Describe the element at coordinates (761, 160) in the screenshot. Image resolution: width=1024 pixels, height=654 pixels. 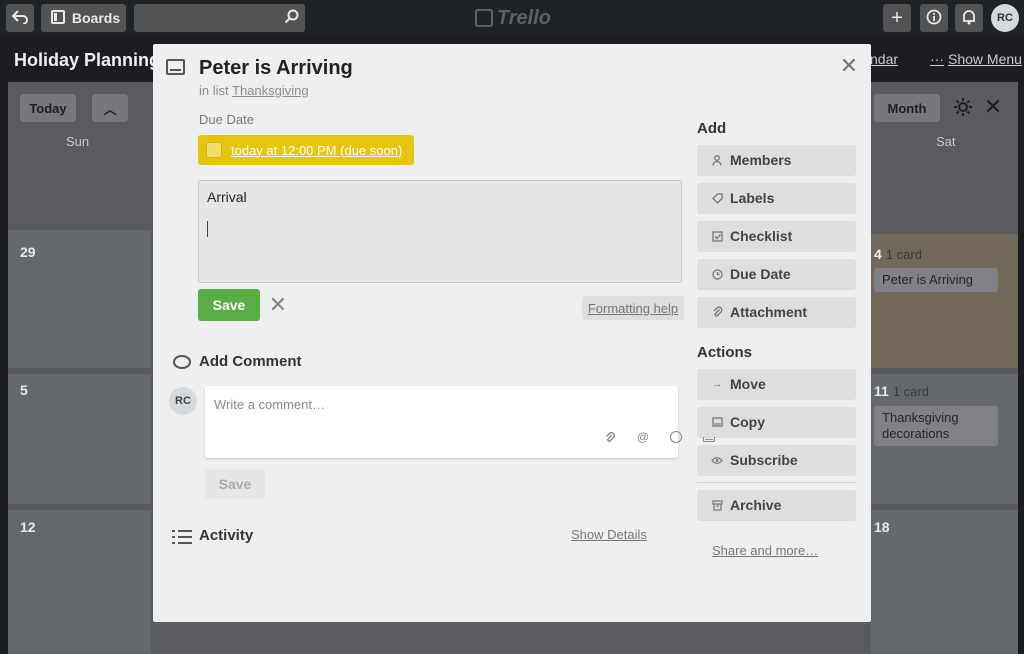
I see `members-label: Members` at that location.